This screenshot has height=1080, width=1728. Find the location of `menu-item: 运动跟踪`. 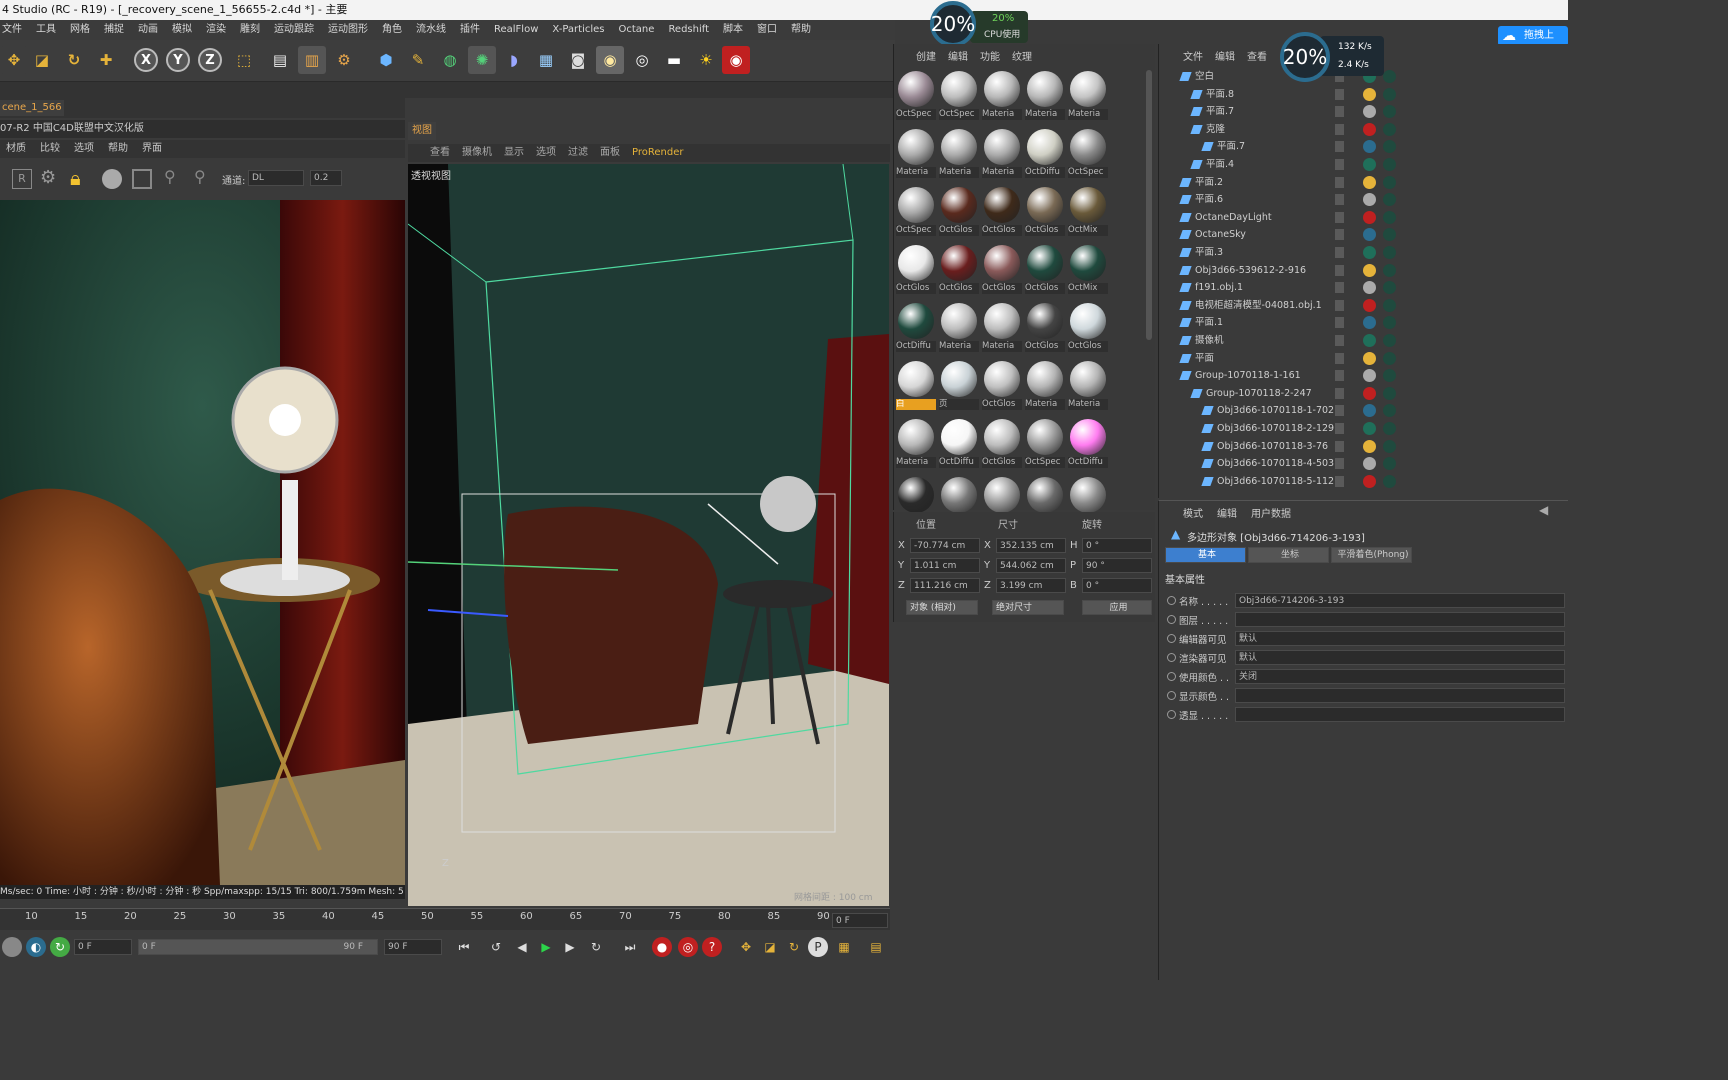

menu-item: 运动跟踪 is located at coordinates (294, 30).